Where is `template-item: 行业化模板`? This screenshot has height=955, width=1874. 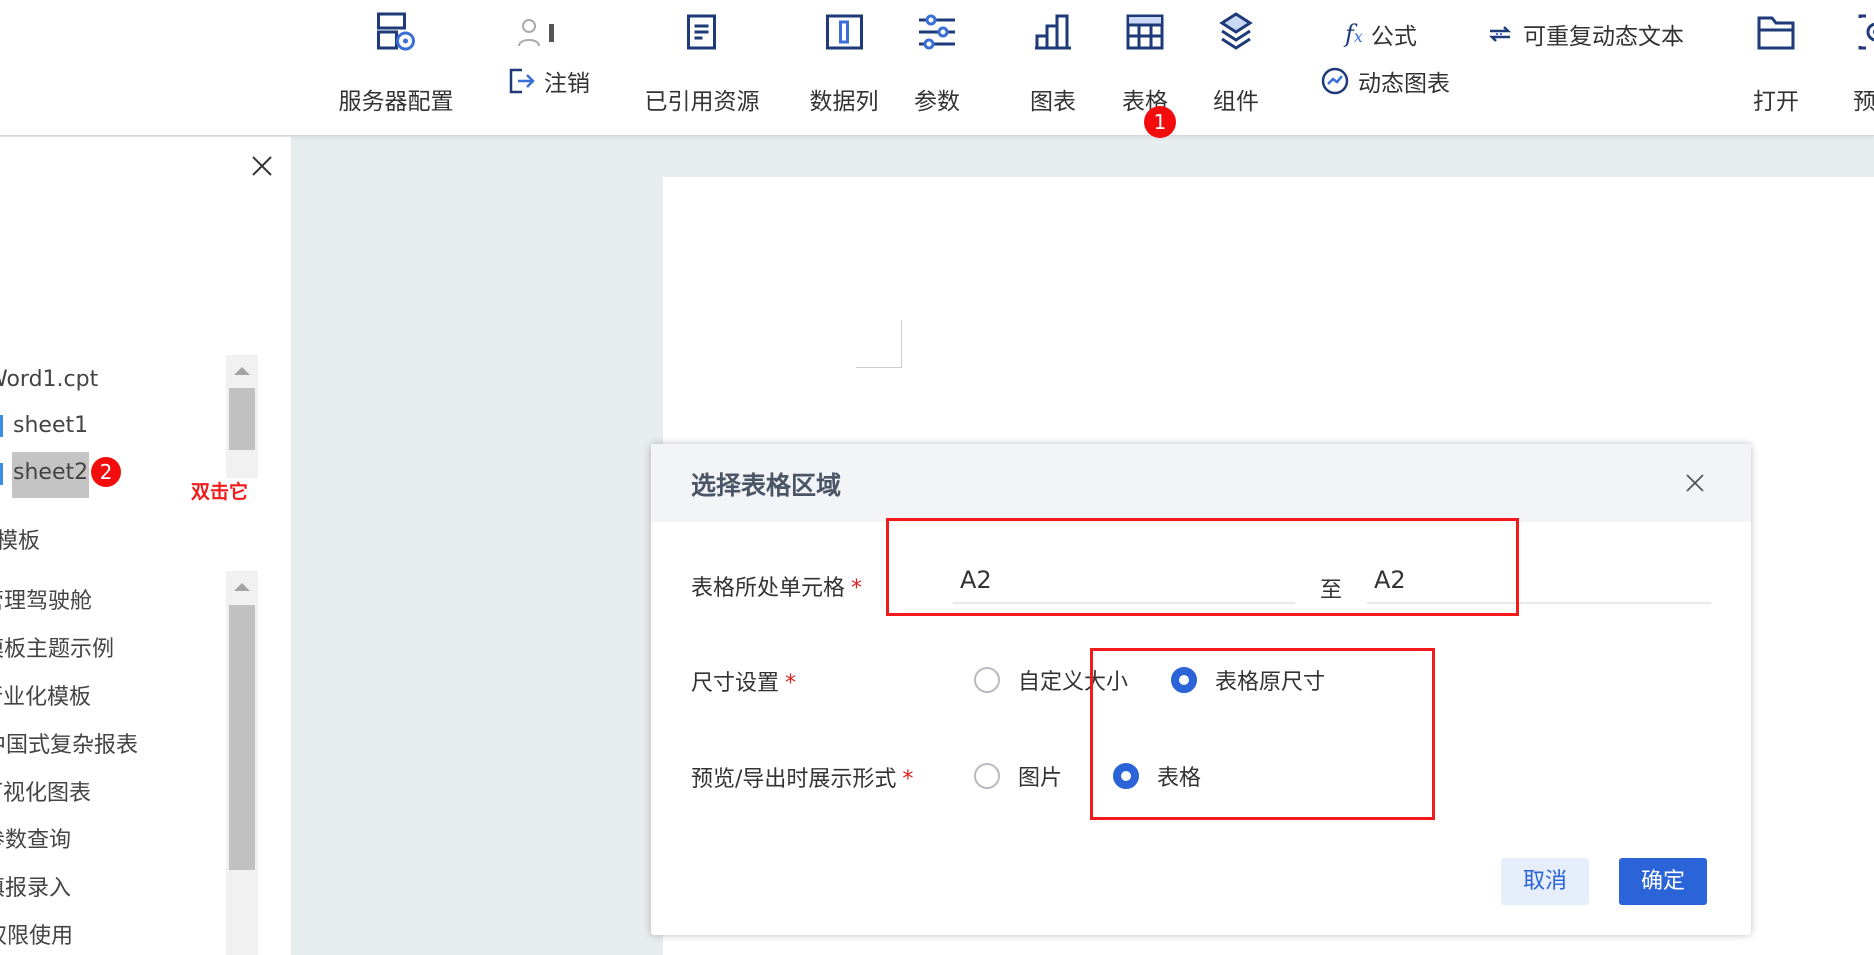
template-item: 行业化模板 is located at coordinates (45, 695).